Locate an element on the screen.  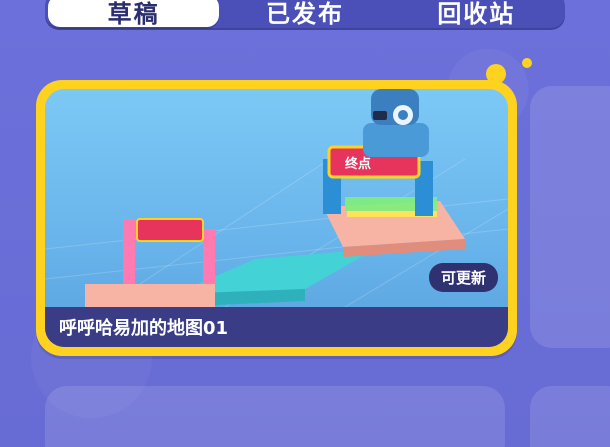
card-placeholder-bottom is located at coordinates (275, 416).